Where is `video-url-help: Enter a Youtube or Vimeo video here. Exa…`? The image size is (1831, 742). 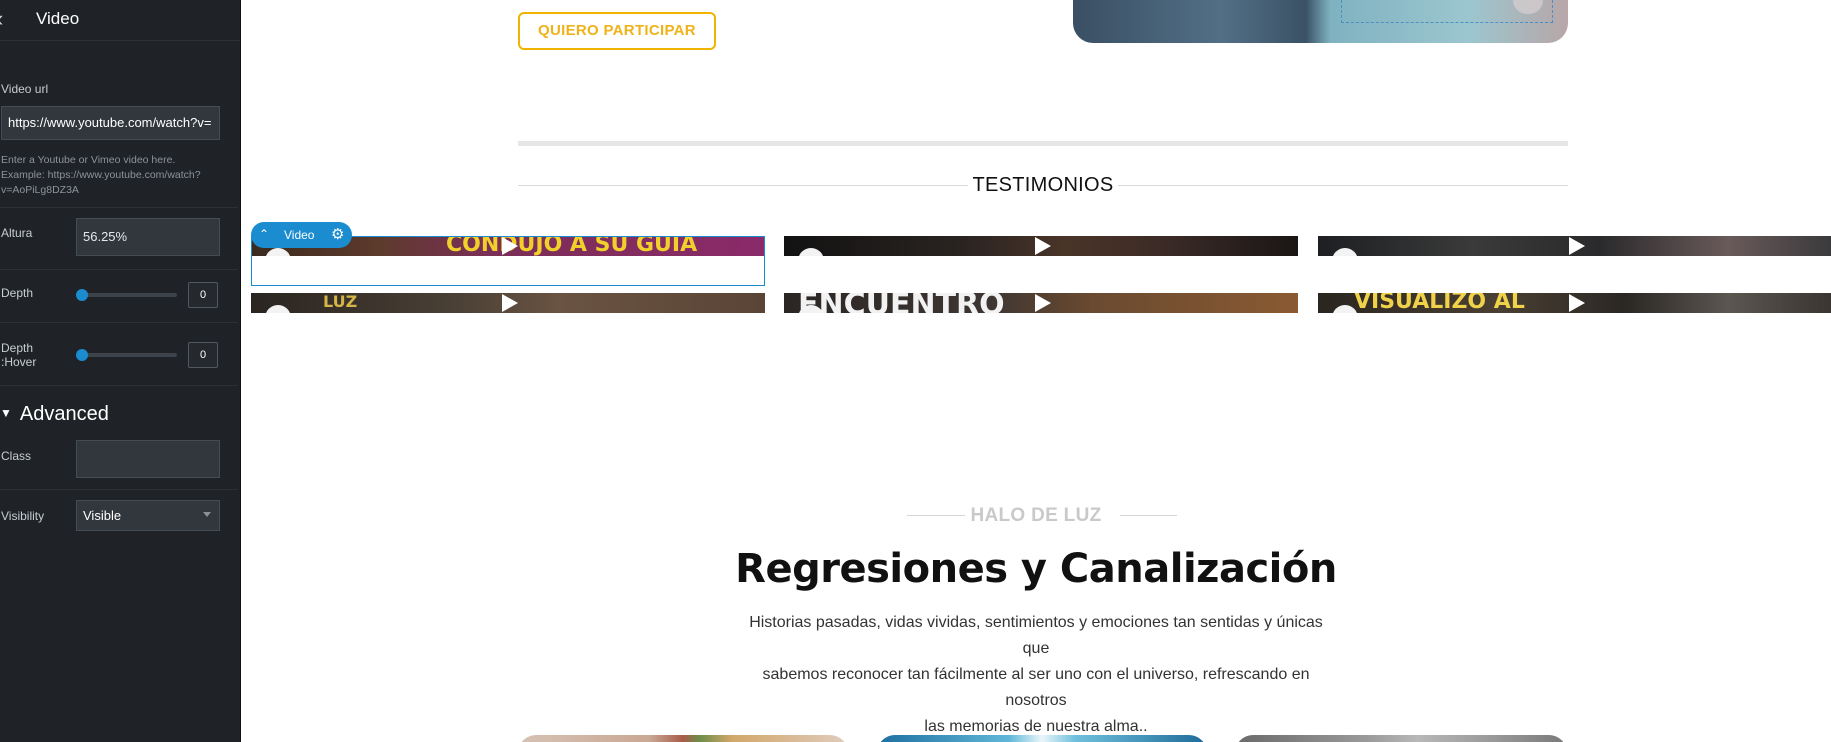
video-url-help: Enter a Youtube or Vimeo video here. Exa… is located at coordinates (111, 175).